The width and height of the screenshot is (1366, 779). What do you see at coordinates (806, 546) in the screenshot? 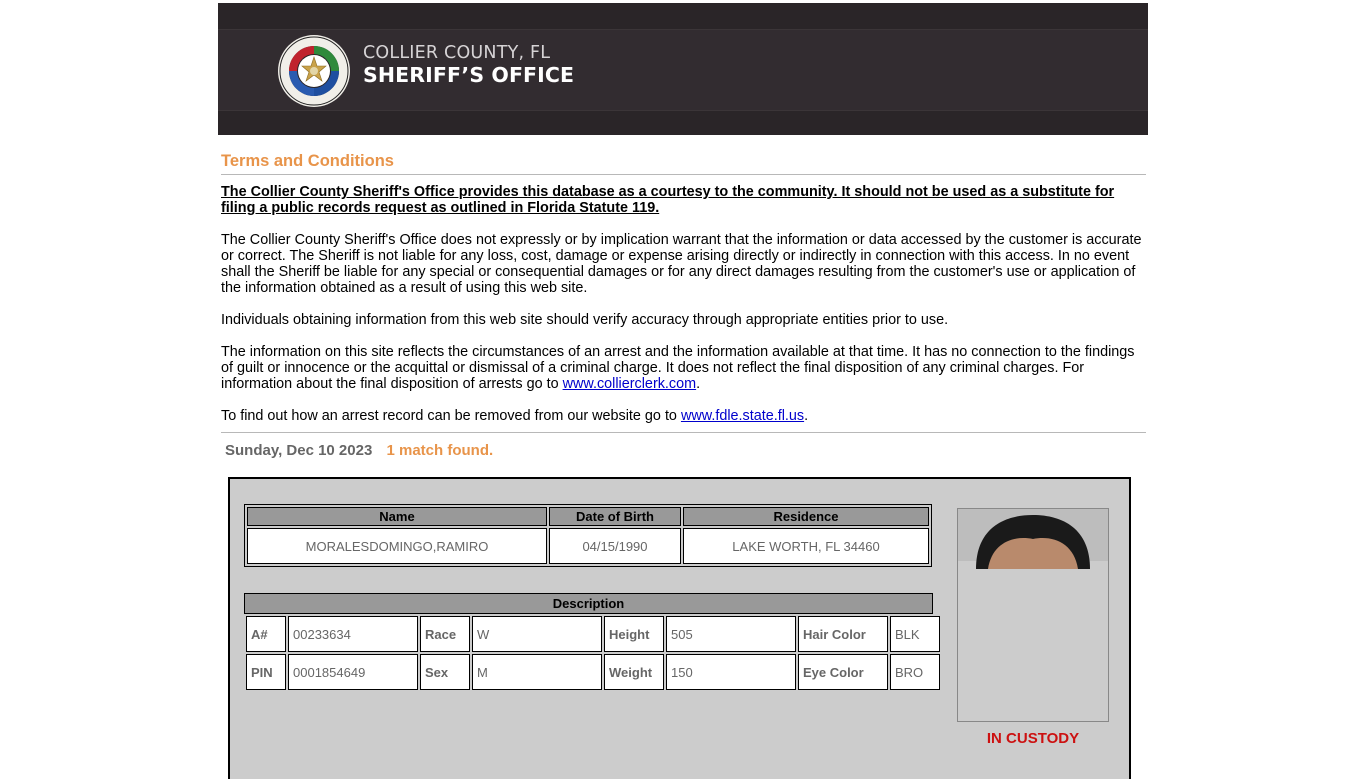
I see `inmate-residence: LAKE WORTH, FL 34460` at bounding box center [806, 546].